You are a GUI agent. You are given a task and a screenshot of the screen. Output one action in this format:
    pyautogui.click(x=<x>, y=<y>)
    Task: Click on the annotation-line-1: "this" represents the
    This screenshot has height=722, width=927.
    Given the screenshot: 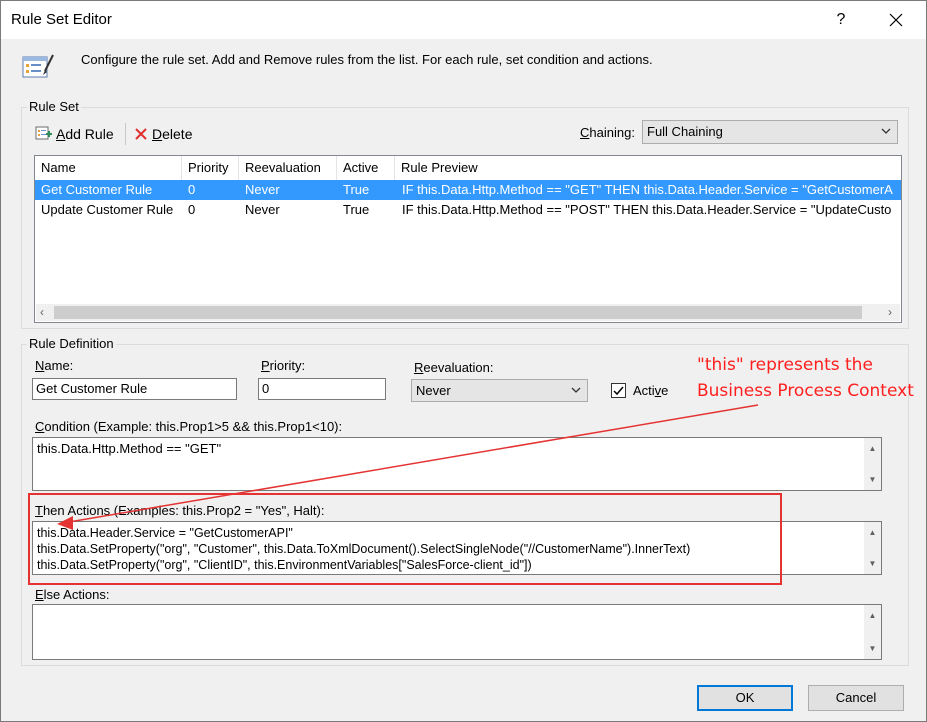 What is the action you would take?
    pyautogui.click(x=785, y=365)
    